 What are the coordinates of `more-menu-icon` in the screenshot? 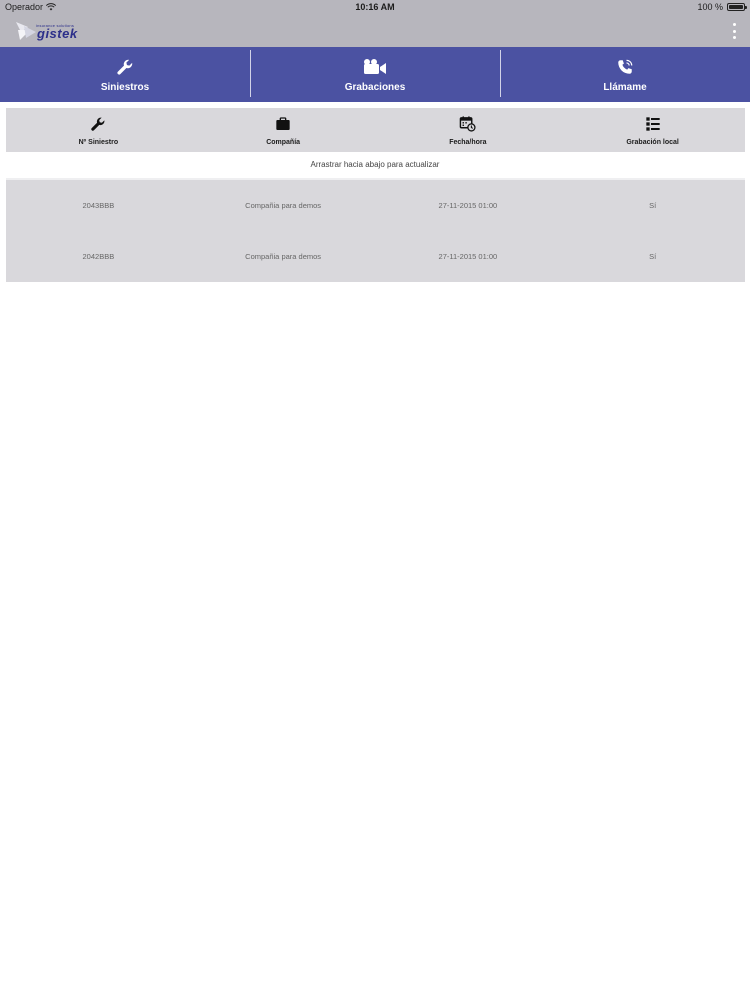 It's located at (734, 31).